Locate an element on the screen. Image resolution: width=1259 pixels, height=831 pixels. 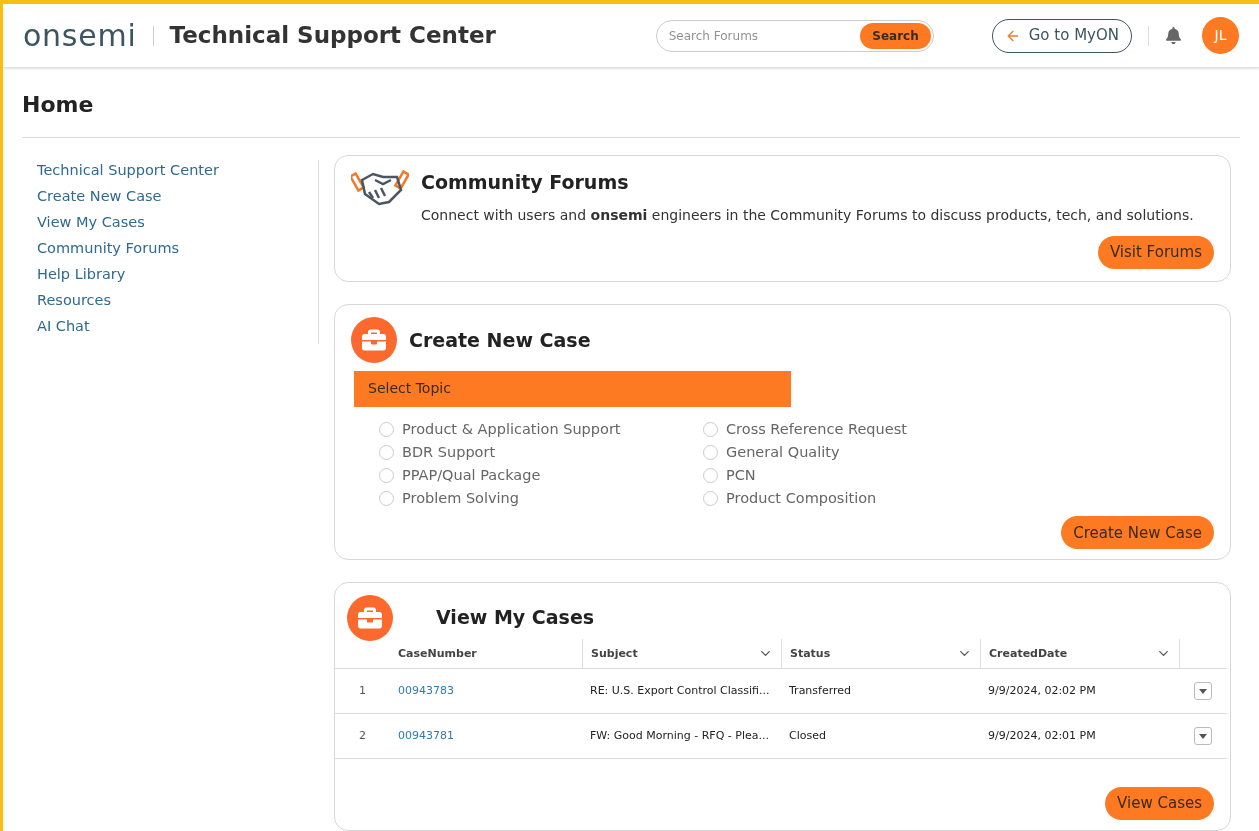
sidebar-link: Create New Case is located at coordinates (177, 196).